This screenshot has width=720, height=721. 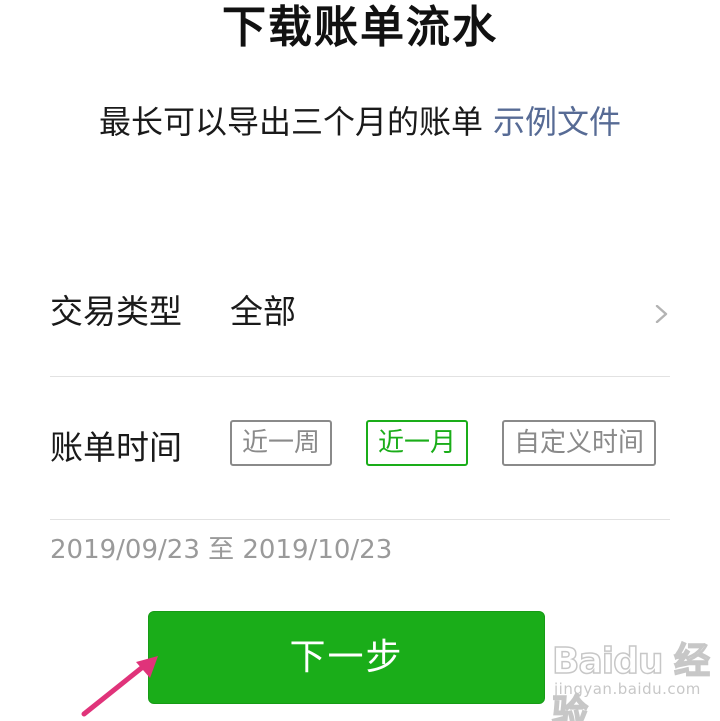 I want to click on chevron-right-icon, so click(x=661, y=314).